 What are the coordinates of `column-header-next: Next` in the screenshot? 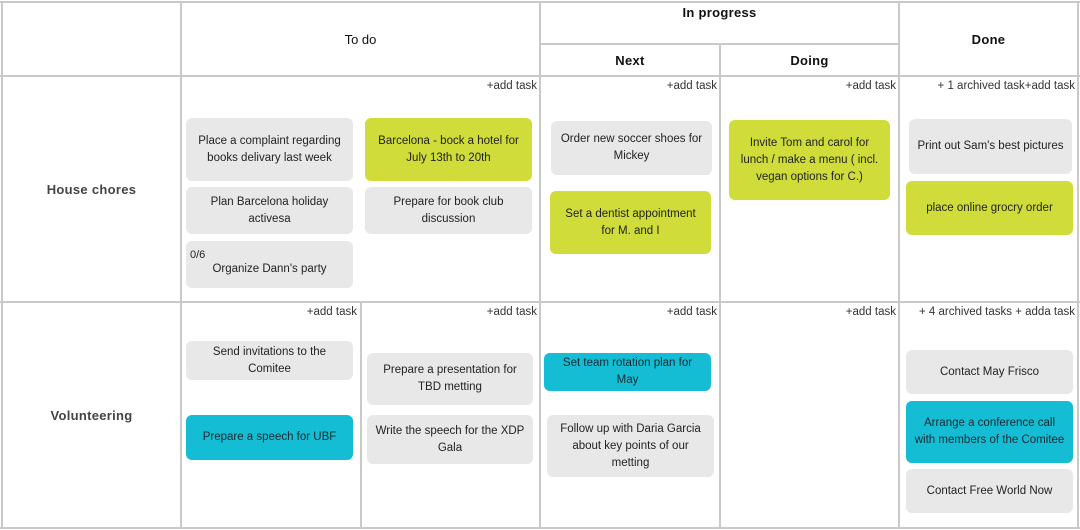 It's located at (630, 60).